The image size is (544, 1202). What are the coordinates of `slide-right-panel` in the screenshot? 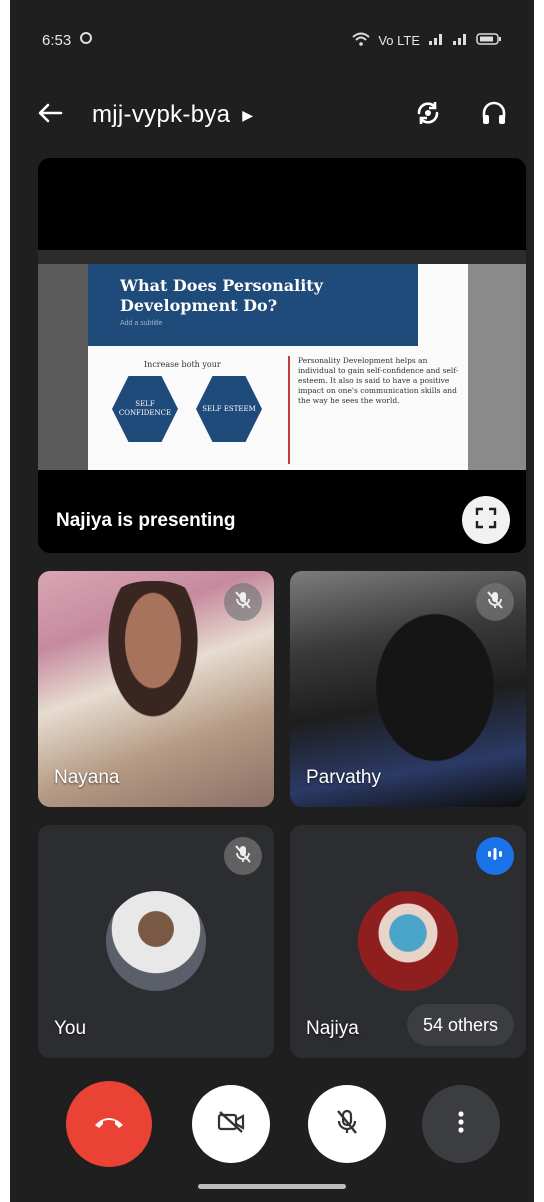 It's located at (497, 367).